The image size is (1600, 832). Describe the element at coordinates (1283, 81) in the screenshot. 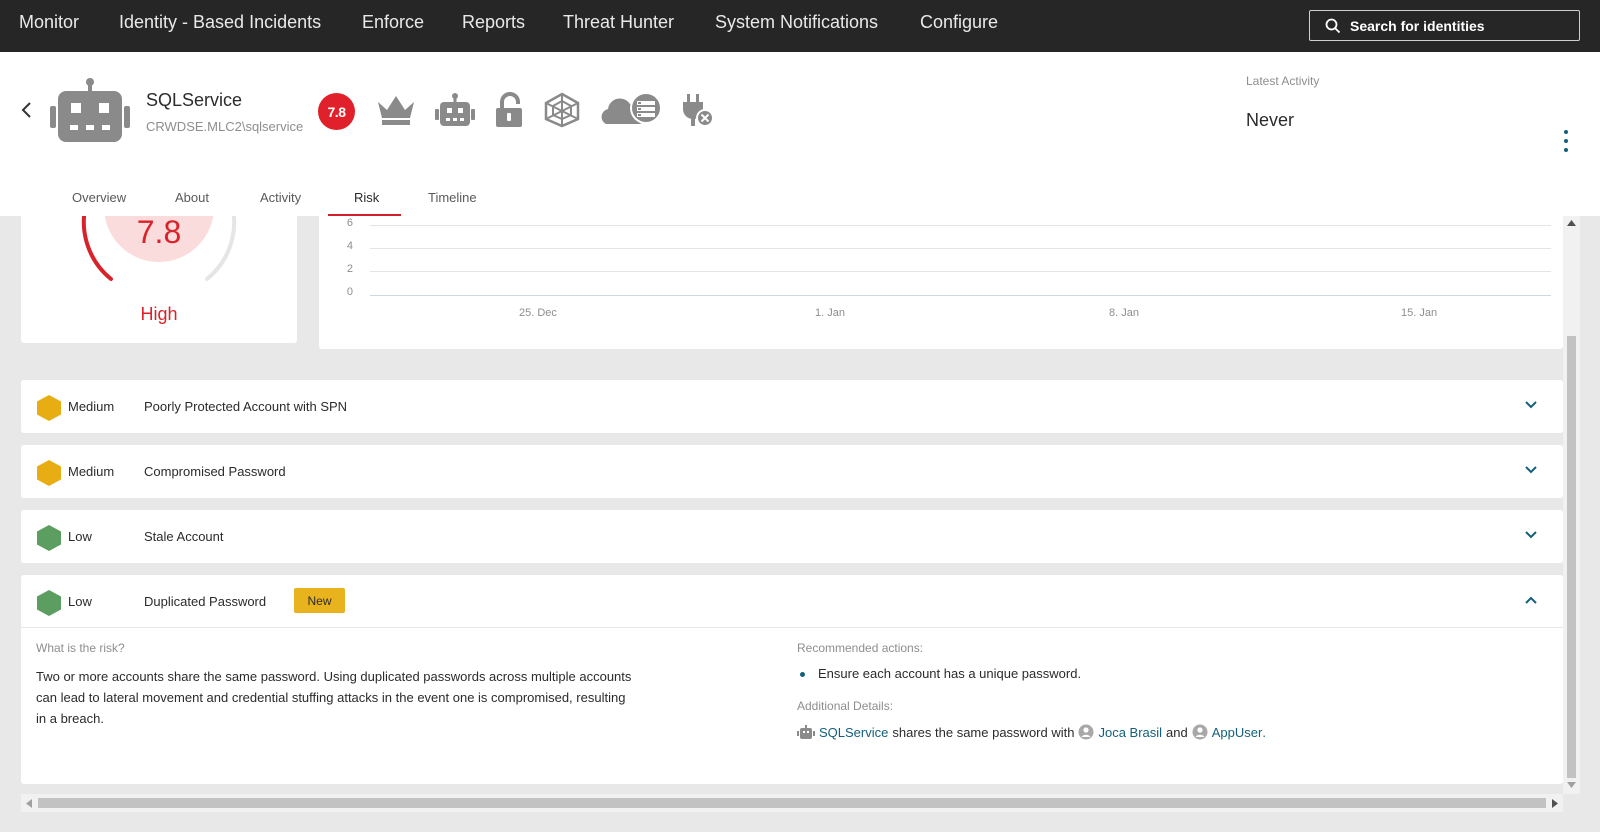

I see `latest-activity-label: Latest Activity` at that location.